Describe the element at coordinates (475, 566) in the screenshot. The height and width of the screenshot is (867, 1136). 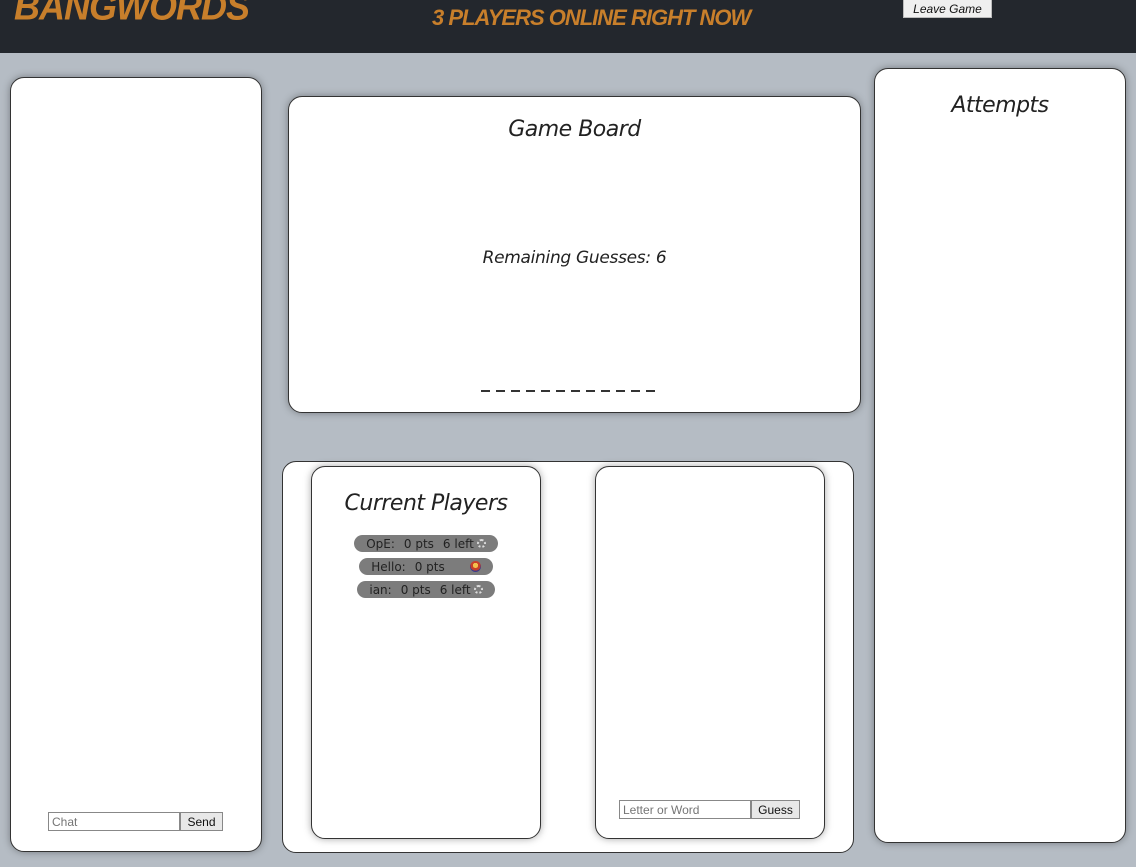
I see `hangman-avatar-icon` at that location.